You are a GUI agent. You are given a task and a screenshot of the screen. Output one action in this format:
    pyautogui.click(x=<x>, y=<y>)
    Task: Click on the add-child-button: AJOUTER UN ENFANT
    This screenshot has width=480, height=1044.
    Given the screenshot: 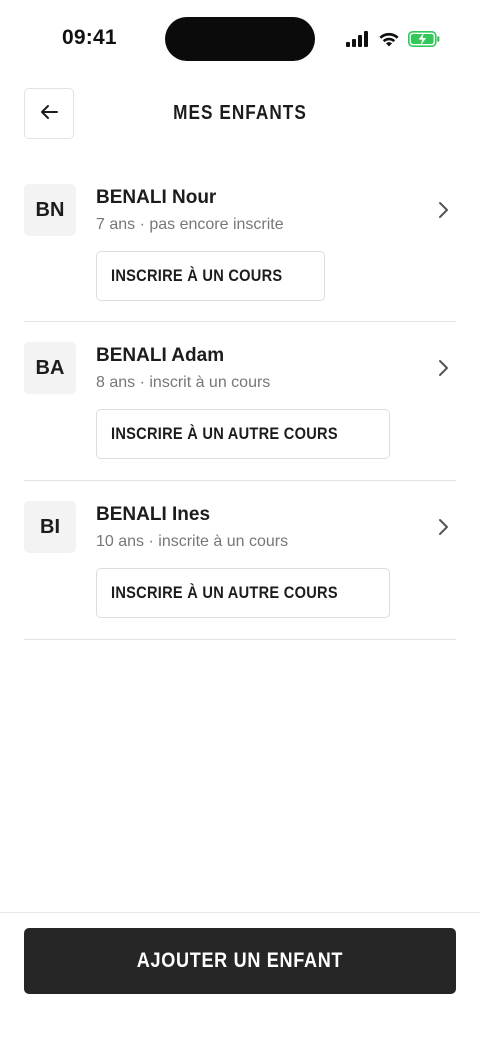 What is the action you would take?
    pyautogui.click(x=240, y=961)
    